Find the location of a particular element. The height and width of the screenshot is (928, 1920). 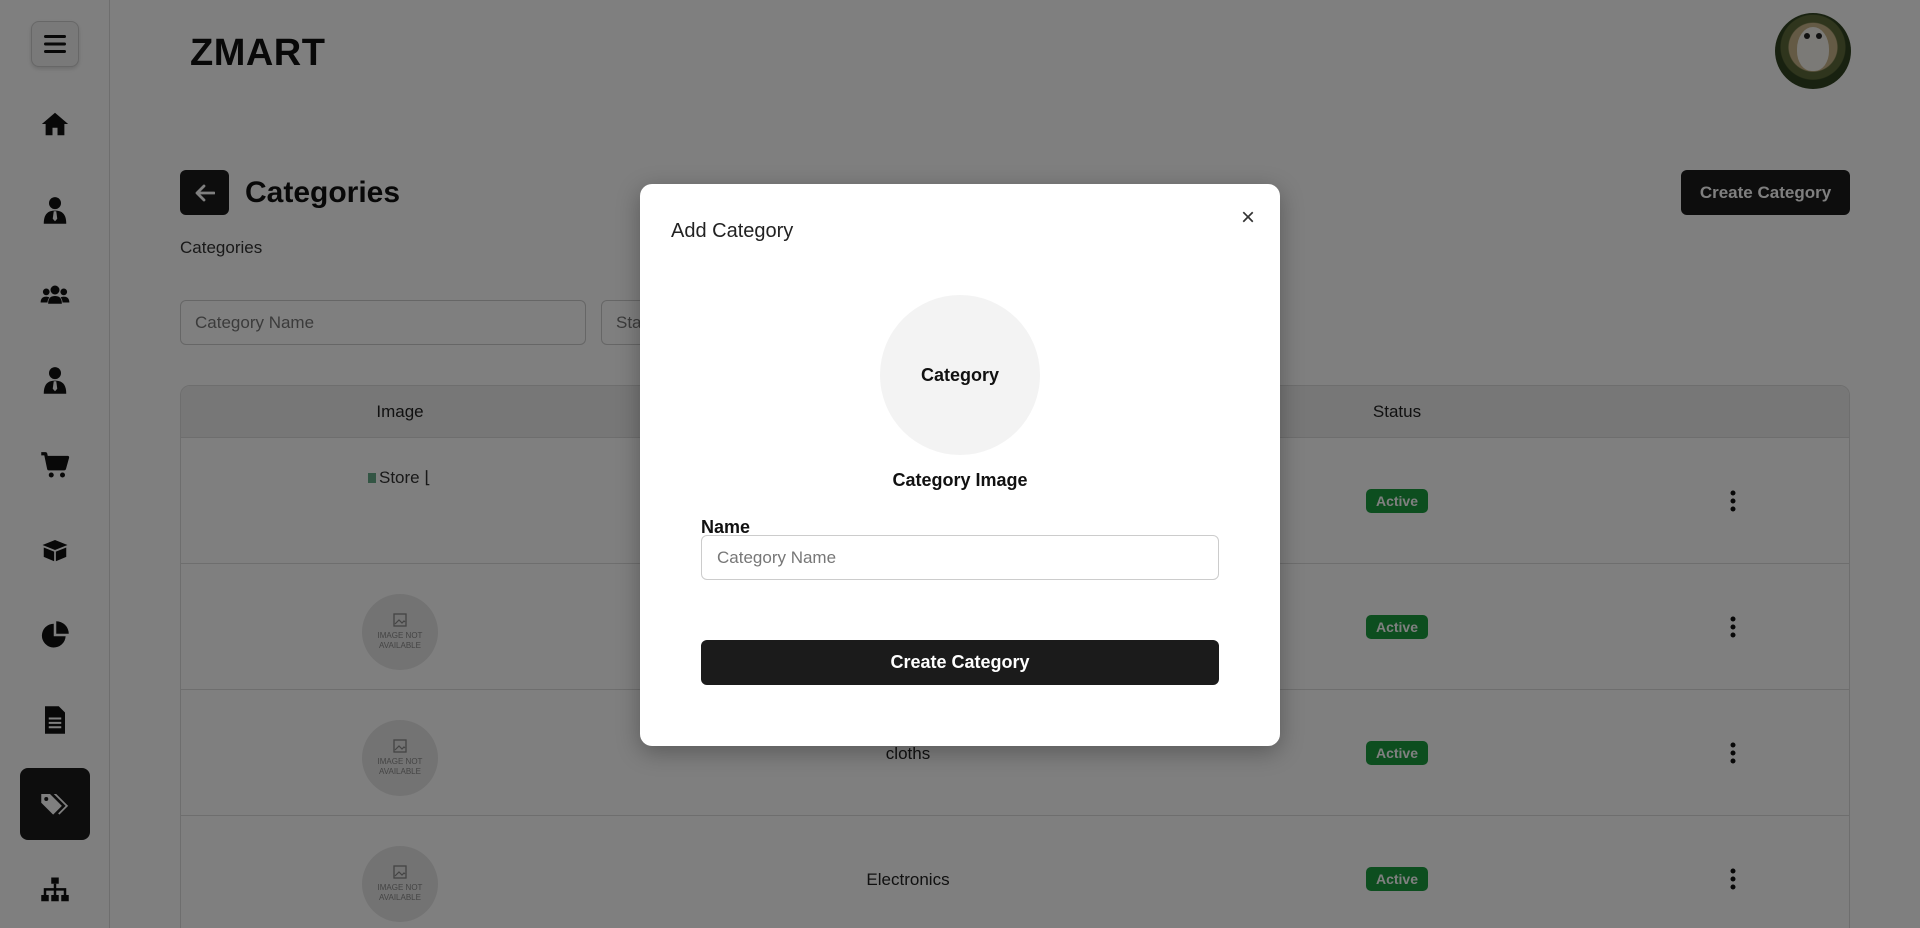

category-name-field: Category Name is located at coordinates (960, 557).